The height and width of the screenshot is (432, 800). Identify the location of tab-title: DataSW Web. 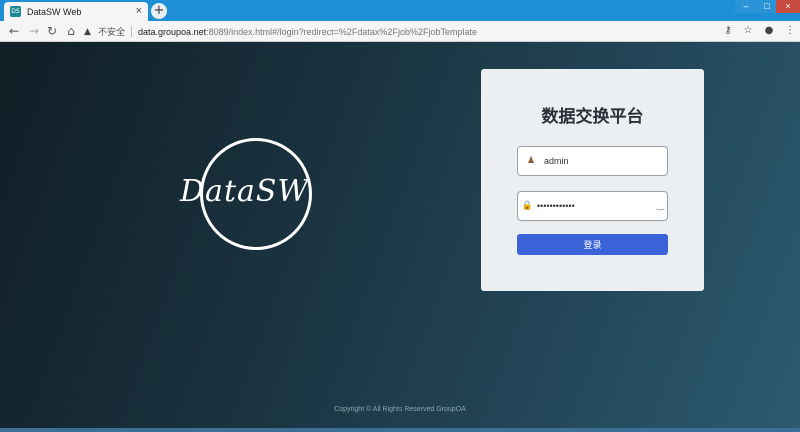
(54, 11).